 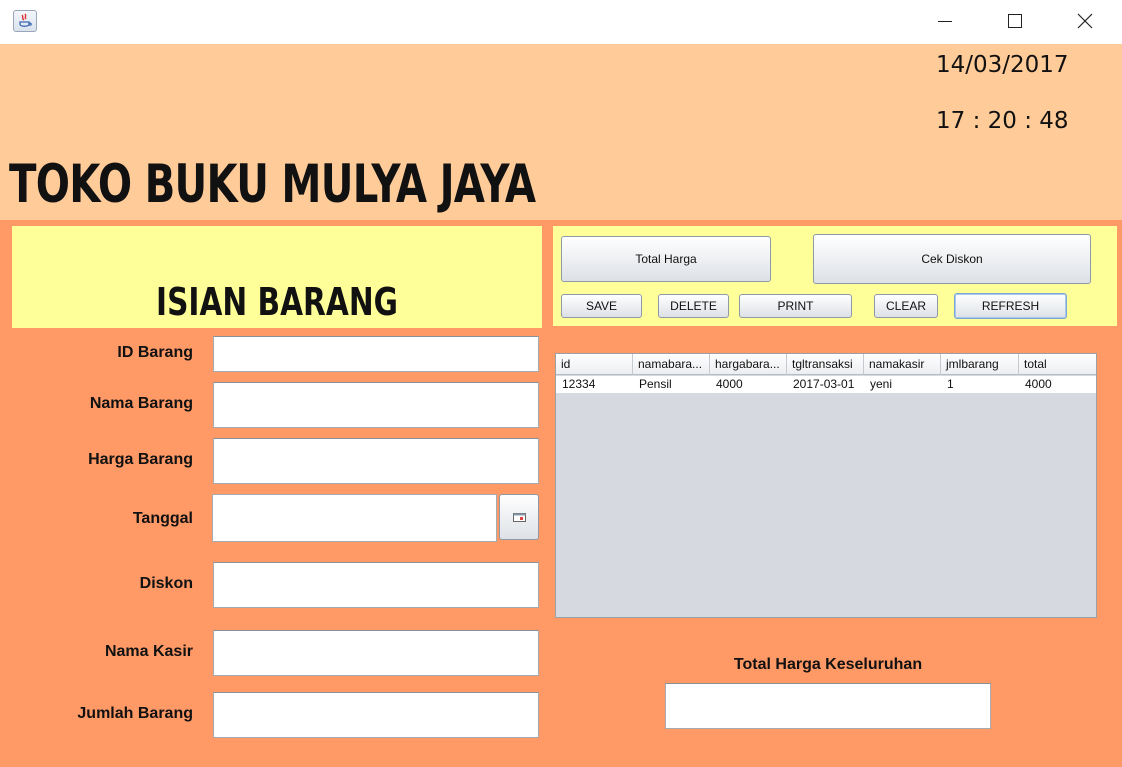 I want to click on harga-barang-field, so click(x=376, y=461).